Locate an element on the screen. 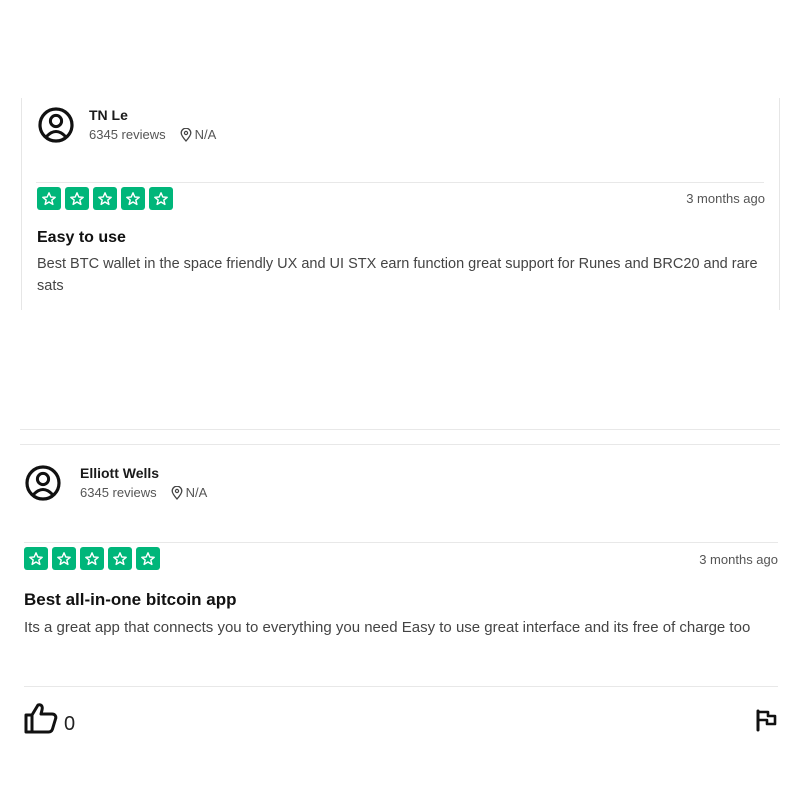 The width and height of the screenshot is (800, 800). reviewer-header: Elliott Wells 6345 reviews N/A is located at coordinates (115, 483).